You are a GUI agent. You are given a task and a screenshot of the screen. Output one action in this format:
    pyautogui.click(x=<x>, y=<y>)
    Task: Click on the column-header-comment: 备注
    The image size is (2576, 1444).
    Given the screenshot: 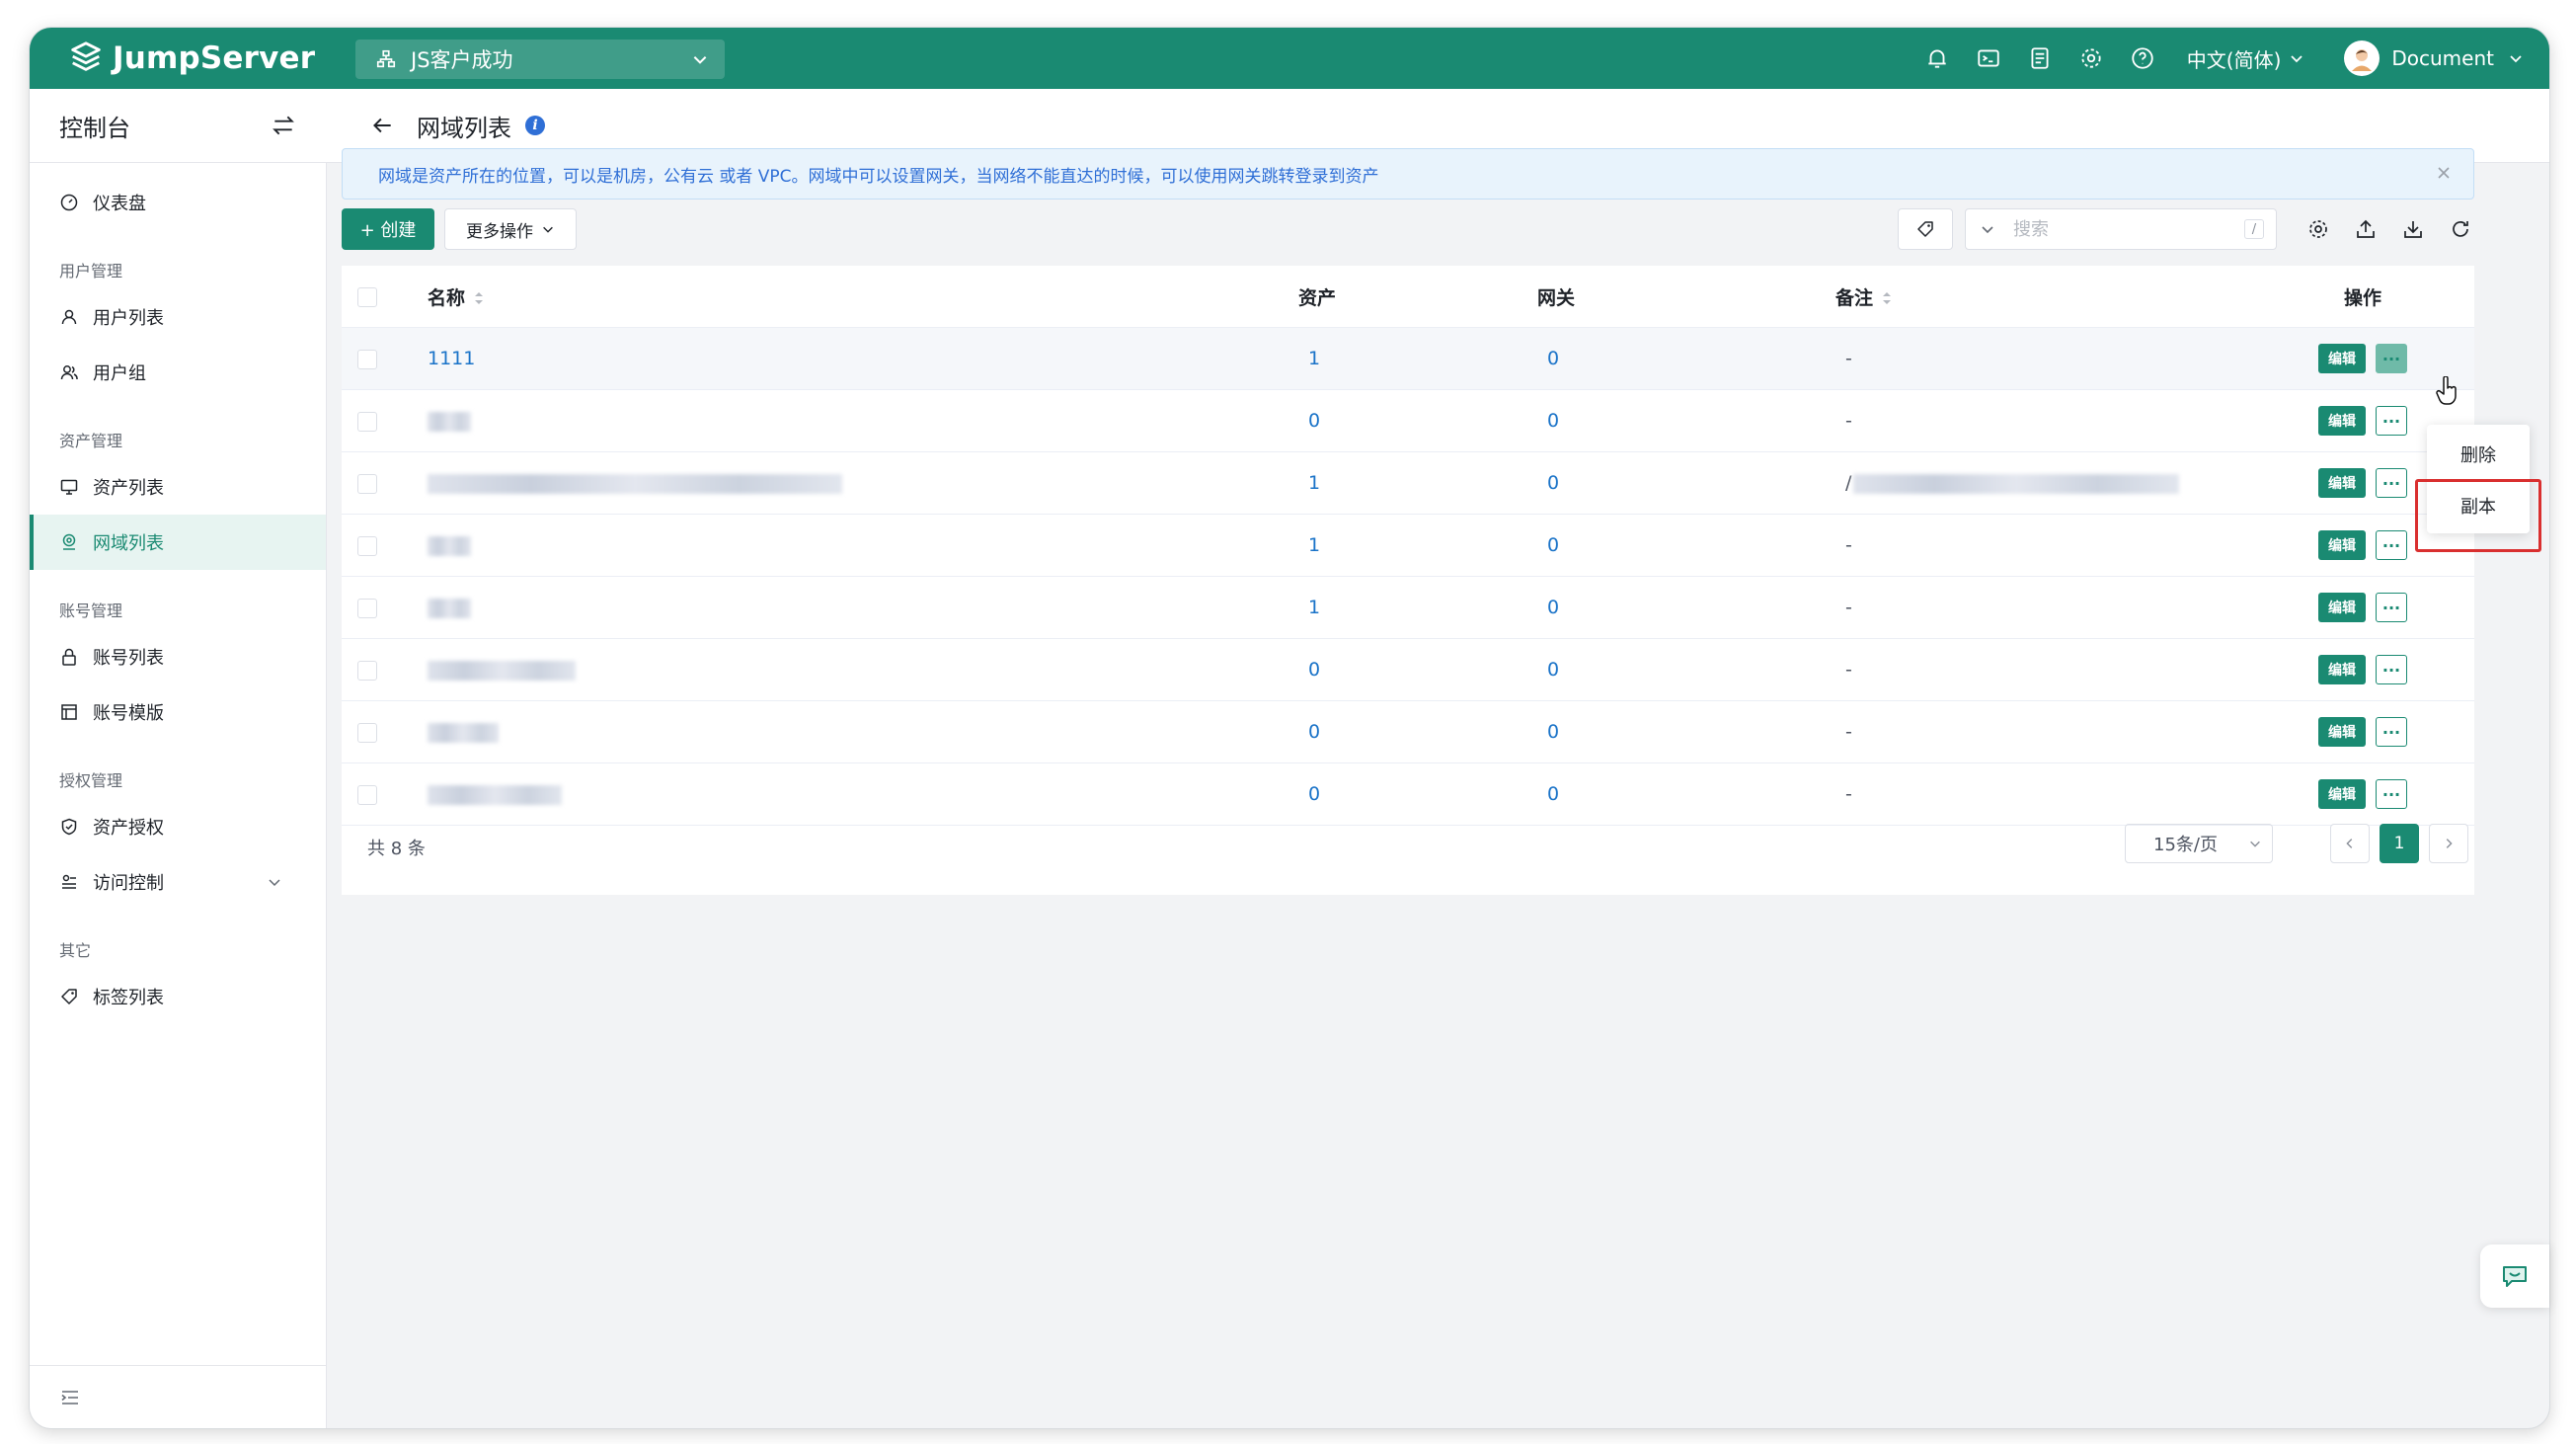 What is the action you would take?
    pyautogui.click(x=2042, y=297)
    